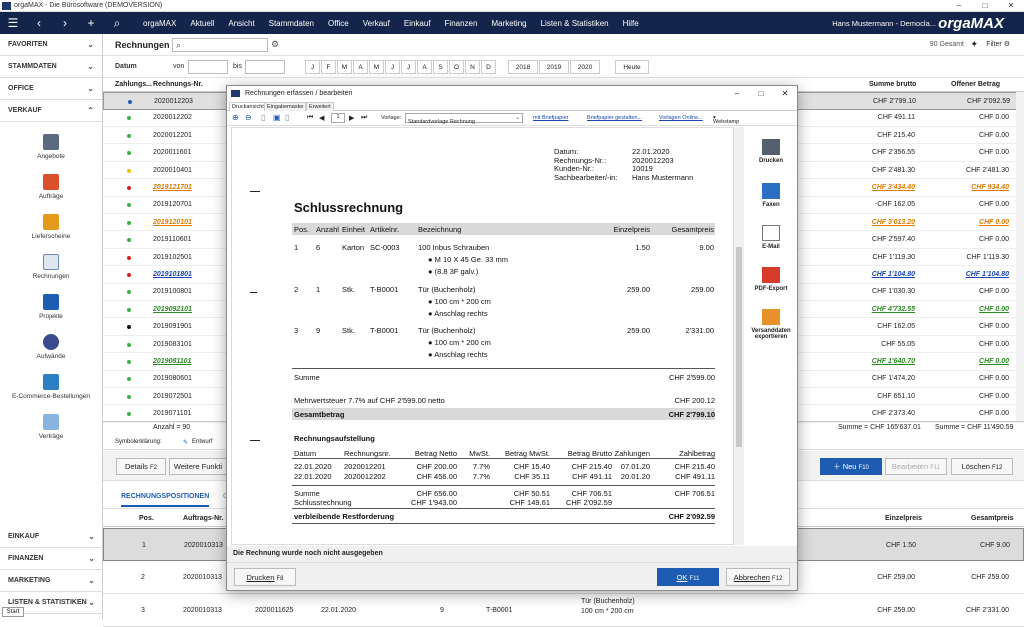  Describe the element at coordinates (277, 117) in the screenshot. I see `fit-page-icon: ▣` at that location.